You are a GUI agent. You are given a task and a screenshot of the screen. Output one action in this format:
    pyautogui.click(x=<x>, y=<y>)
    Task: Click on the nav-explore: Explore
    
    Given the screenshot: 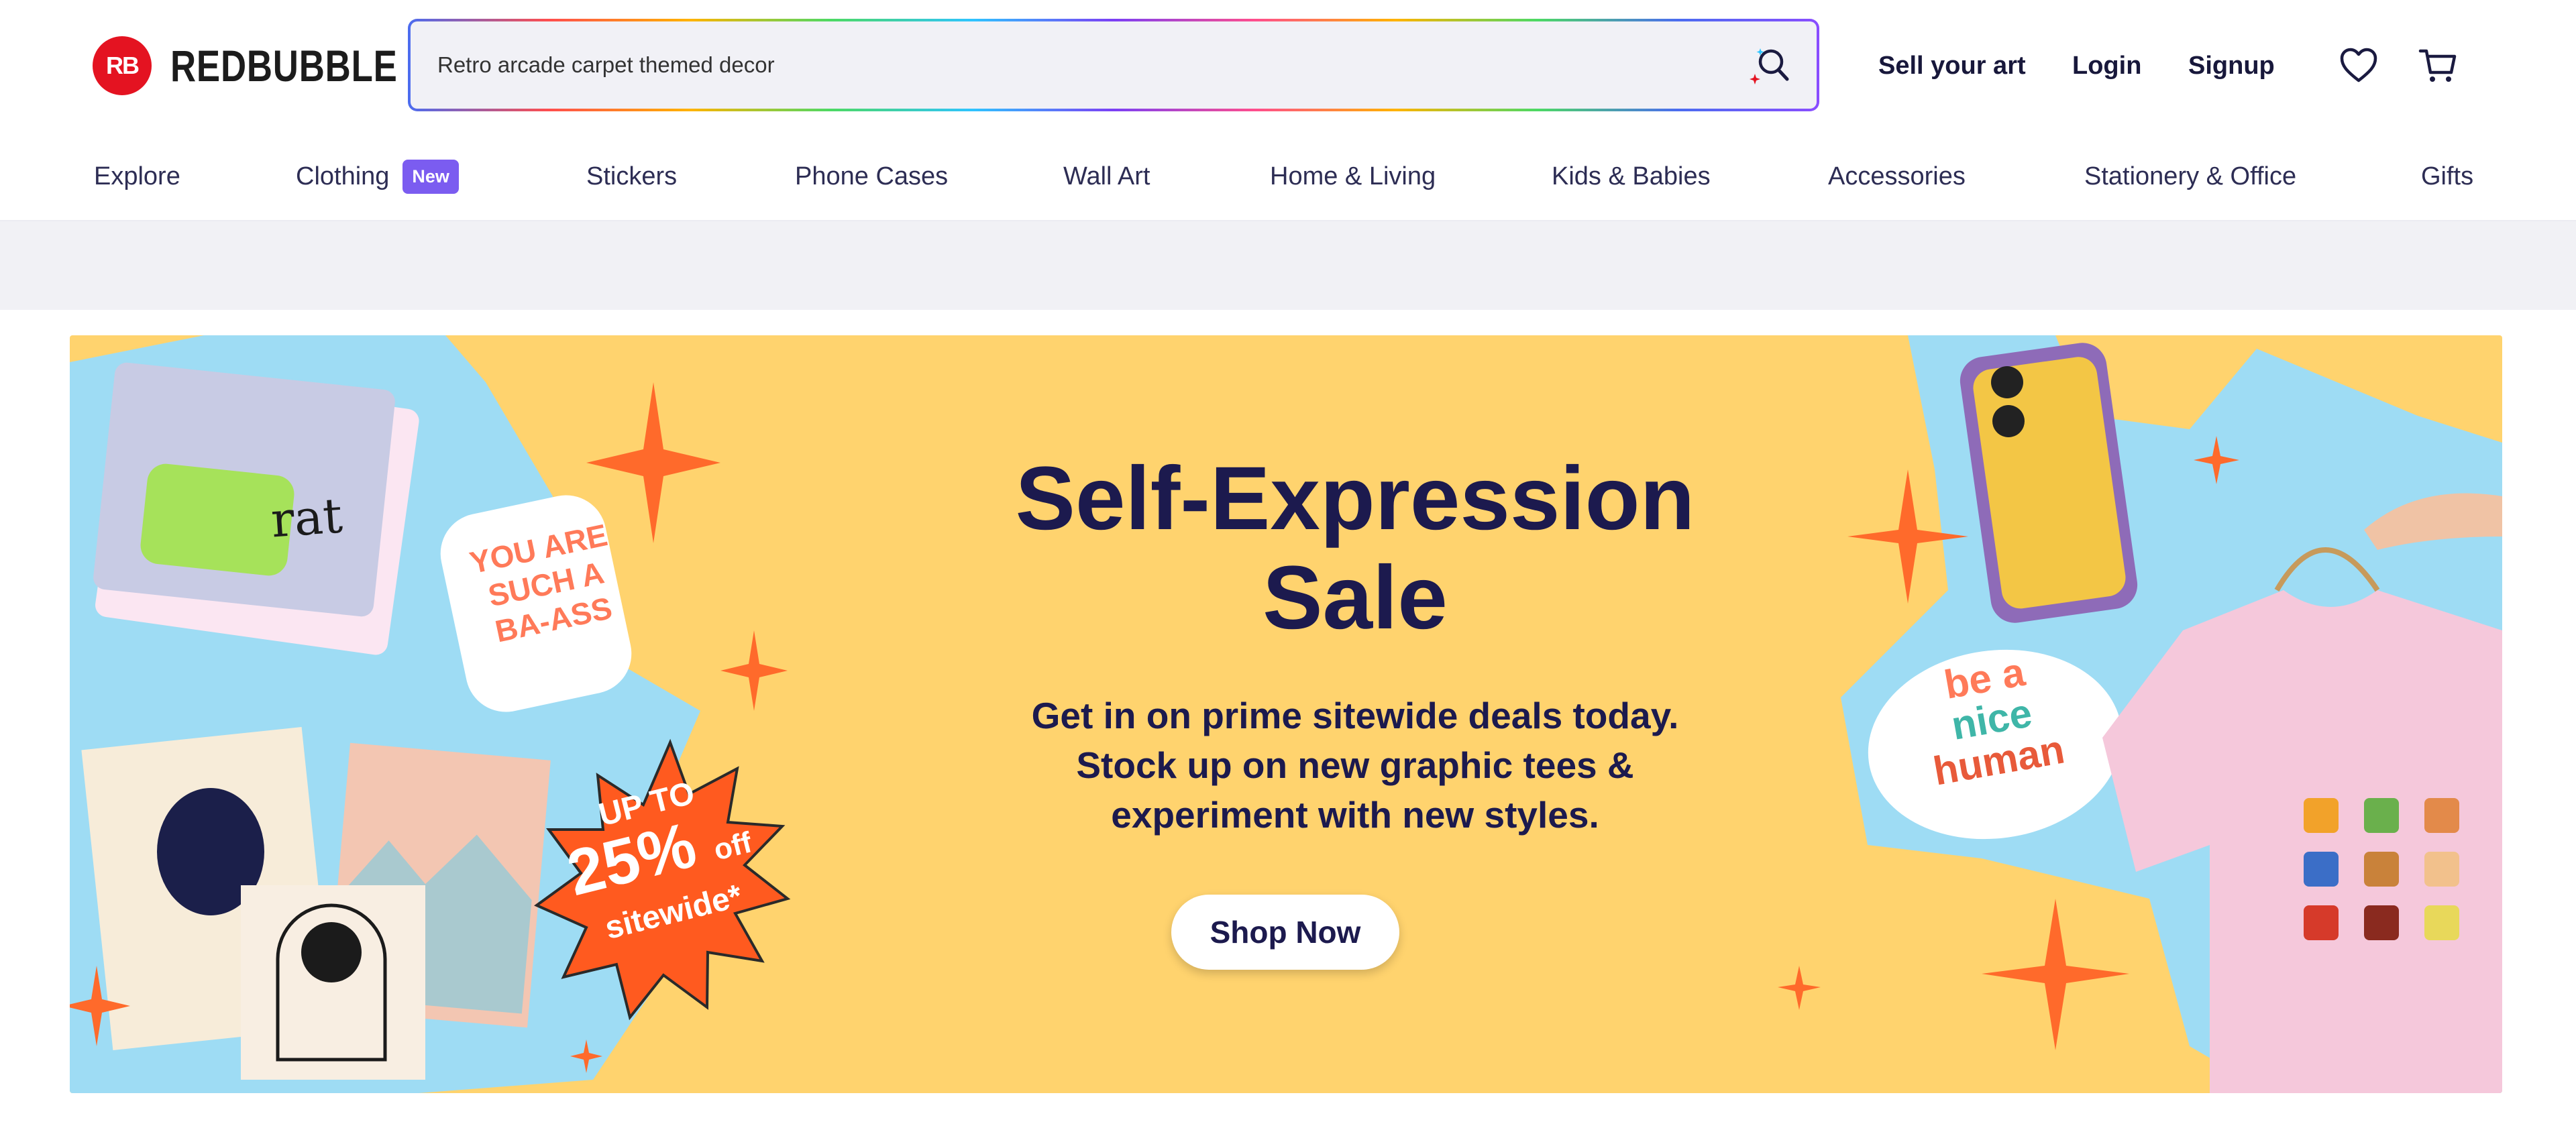 What is the action you would take?
    pyautogui.click(x=137, y=176)
    